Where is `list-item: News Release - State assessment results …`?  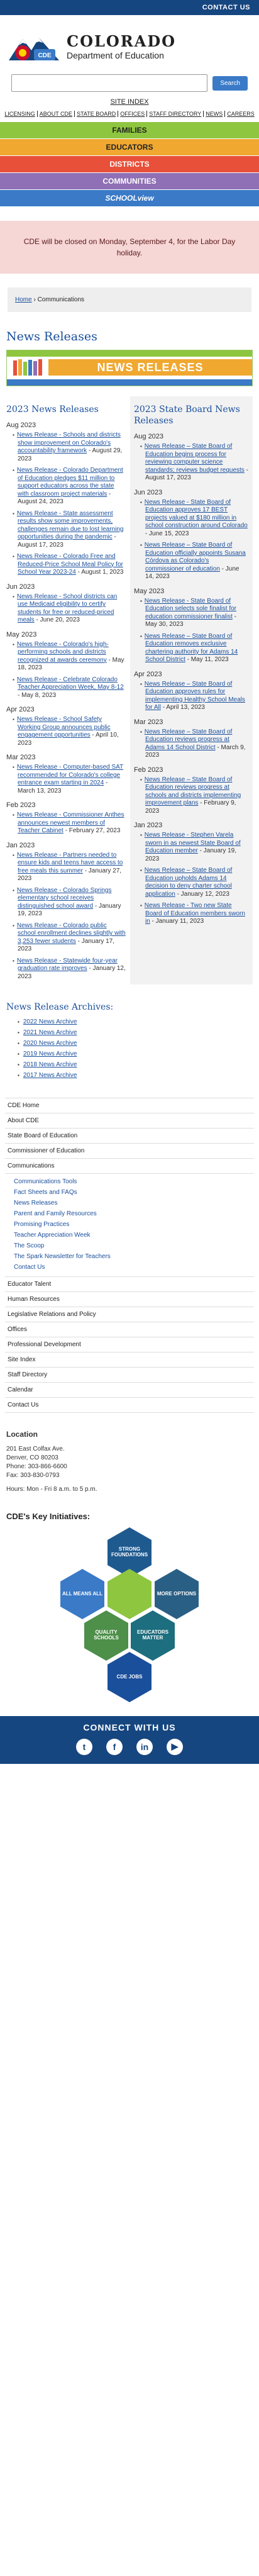 list-item: News Release - State assessment results … is located at coordinates (69, 530).